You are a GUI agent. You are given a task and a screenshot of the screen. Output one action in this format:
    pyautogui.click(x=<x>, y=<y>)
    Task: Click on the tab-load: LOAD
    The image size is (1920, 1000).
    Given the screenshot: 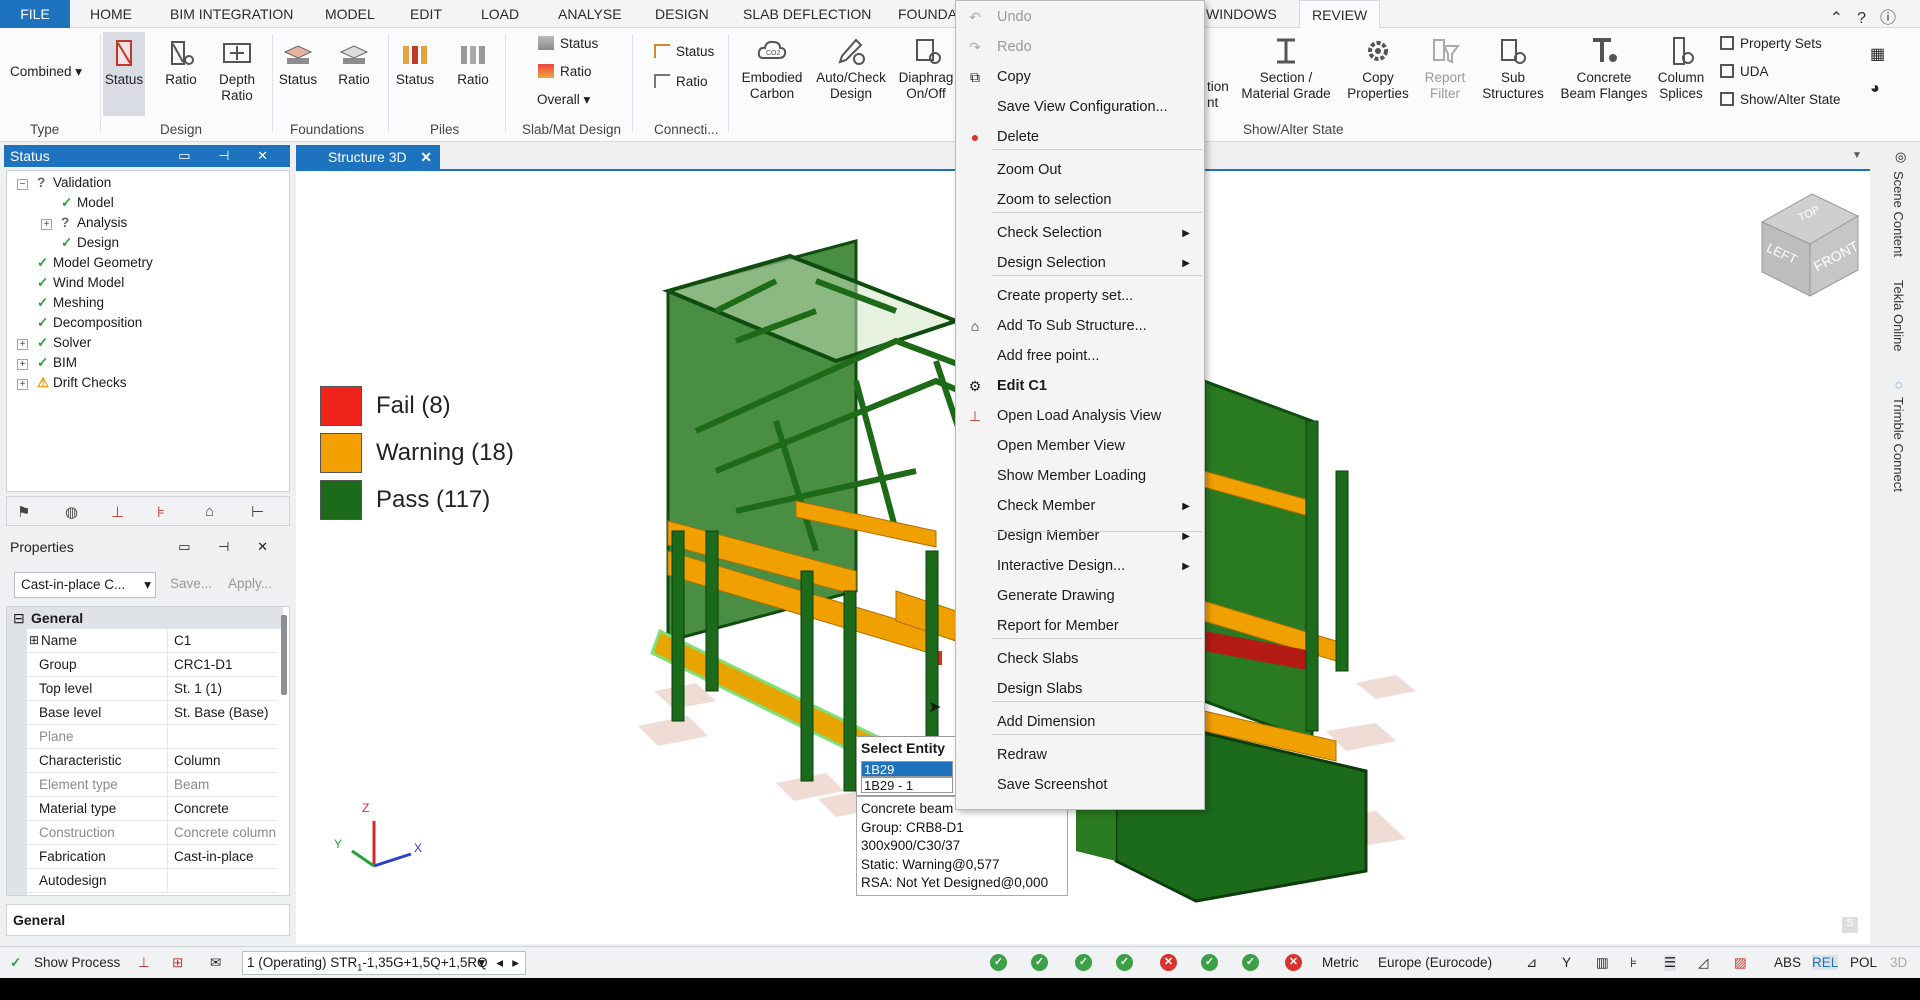 What is the action you would take?
    pyautogui.click(x=500, y=14)
    